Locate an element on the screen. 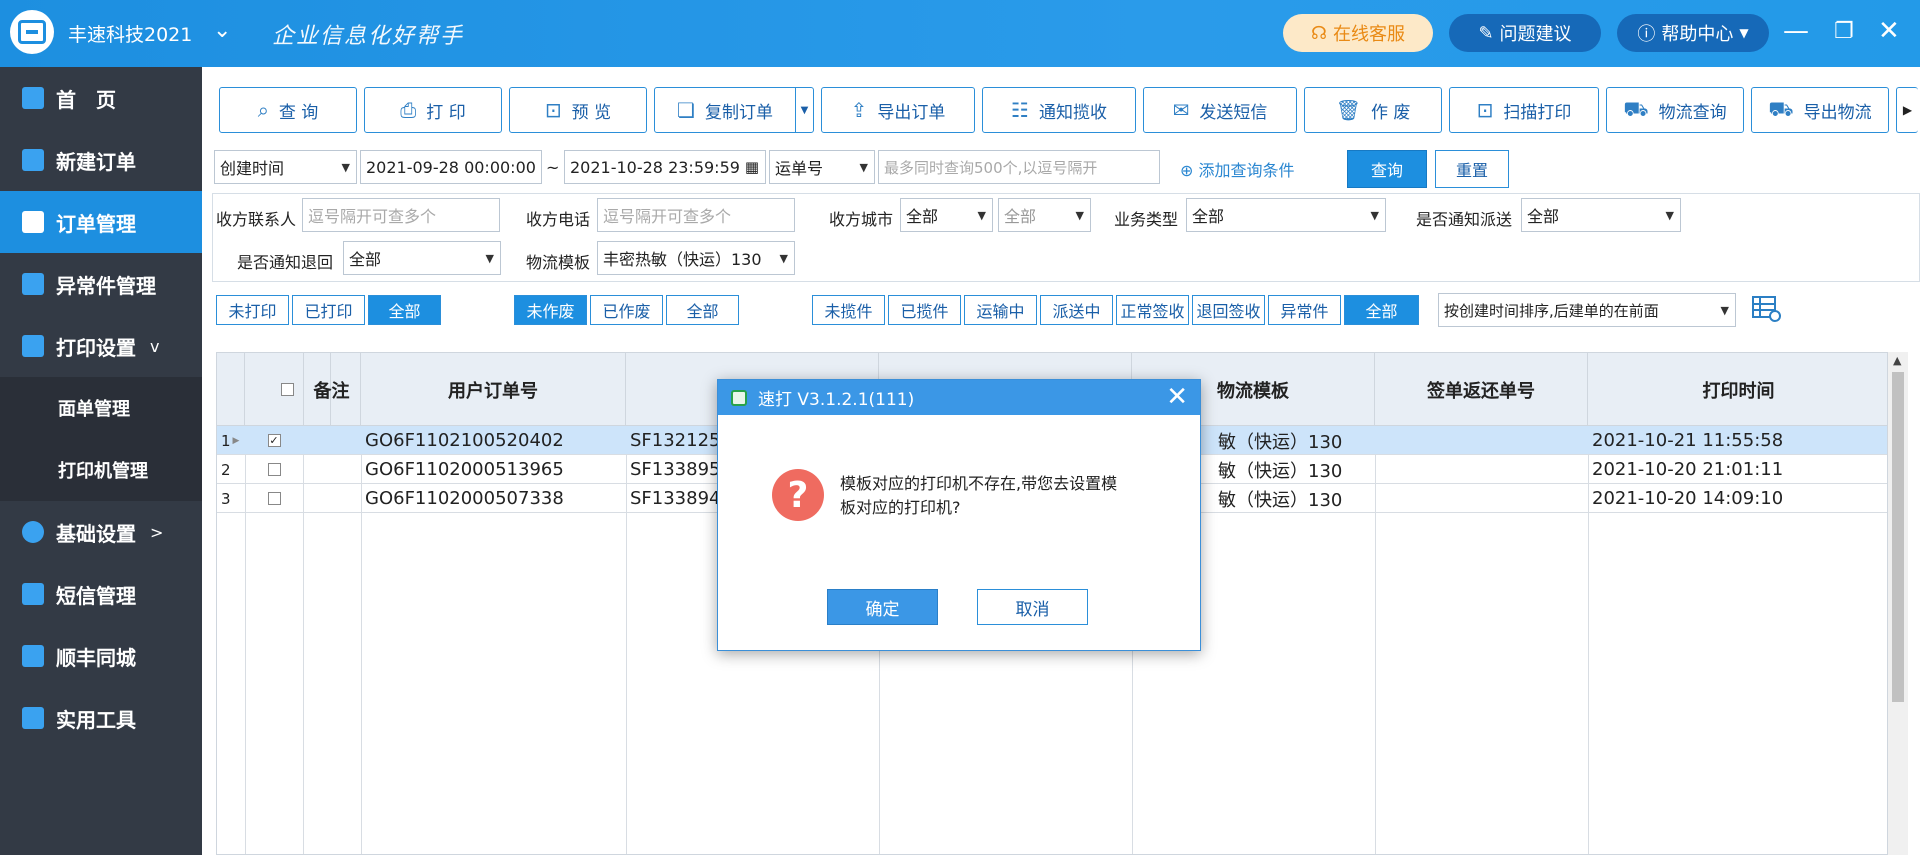  chip-print-all: 全部 is located at coordinates (404, 310).